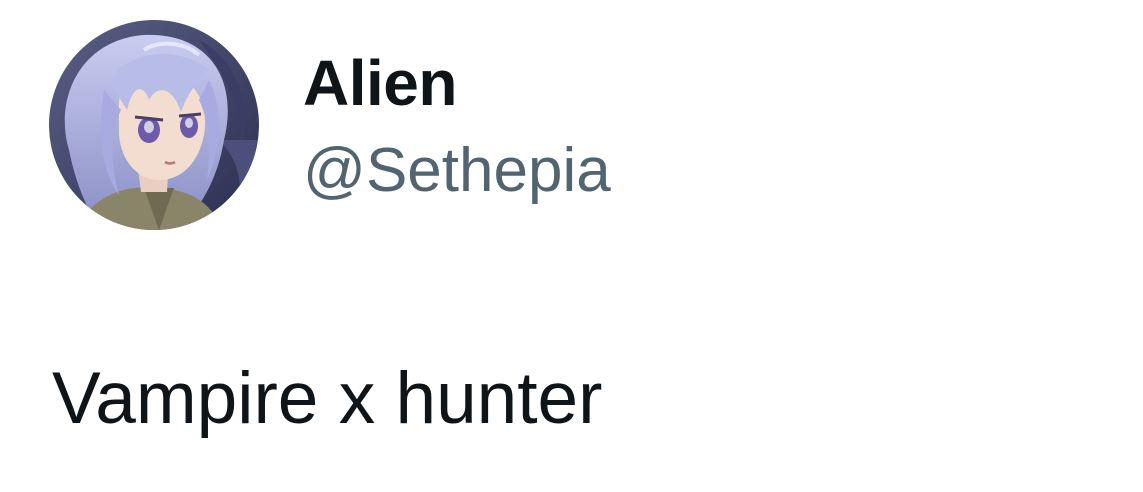 Image resolution: width=1143 pixels, height=492 pixels. What do you see at coordinates (327, 398) in the screenshot?
I see `tweet-text: Vampire x hunter` at bounding box center [327, 398].